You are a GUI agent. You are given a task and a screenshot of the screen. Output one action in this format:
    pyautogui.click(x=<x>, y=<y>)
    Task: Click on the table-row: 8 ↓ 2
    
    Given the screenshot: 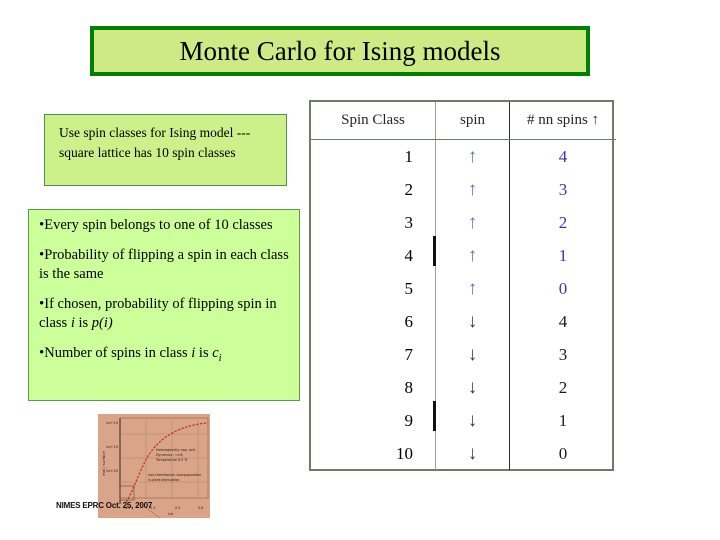 What is the action you would take?
    pyautogui.click(x=463, y=387)
    